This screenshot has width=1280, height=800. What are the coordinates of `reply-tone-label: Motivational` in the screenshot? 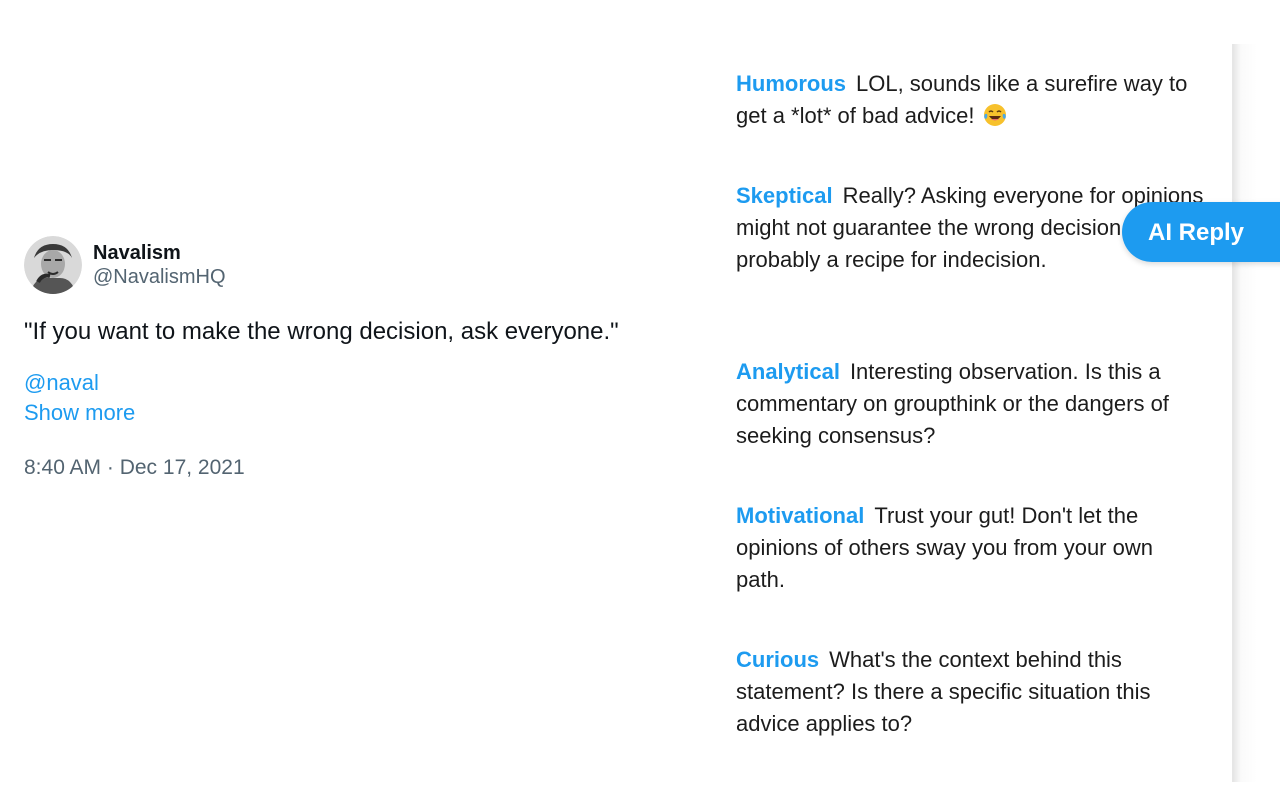 It's located at (800, 515).